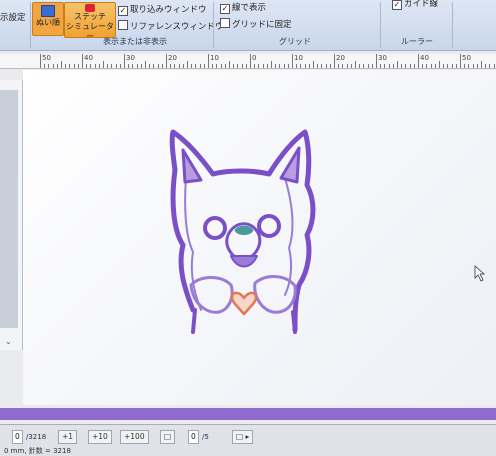 The image size is (496, 456). What do you see at coordinates (194, 321) in the screenshot?
I see `body-left` at bounding box center [194, 321].